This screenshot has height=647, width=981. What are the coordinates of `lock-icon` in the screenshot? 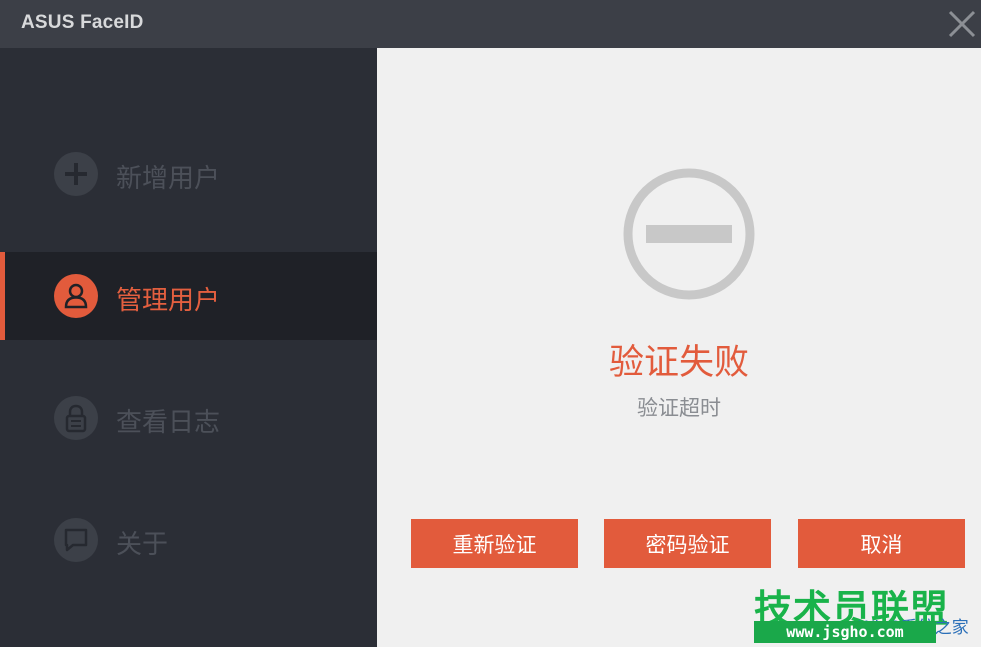 It's located at (76, 418).